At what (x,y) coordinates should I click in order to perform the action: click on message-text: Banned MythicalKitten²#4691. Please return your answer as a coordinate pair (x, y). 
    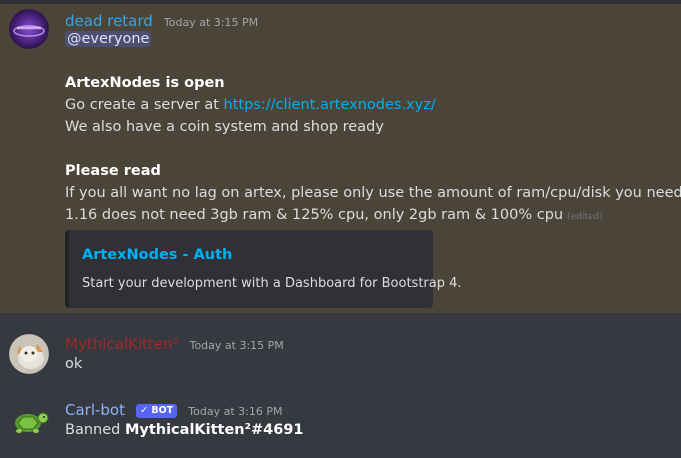
    Looking at the image, I should click on (184, 430).